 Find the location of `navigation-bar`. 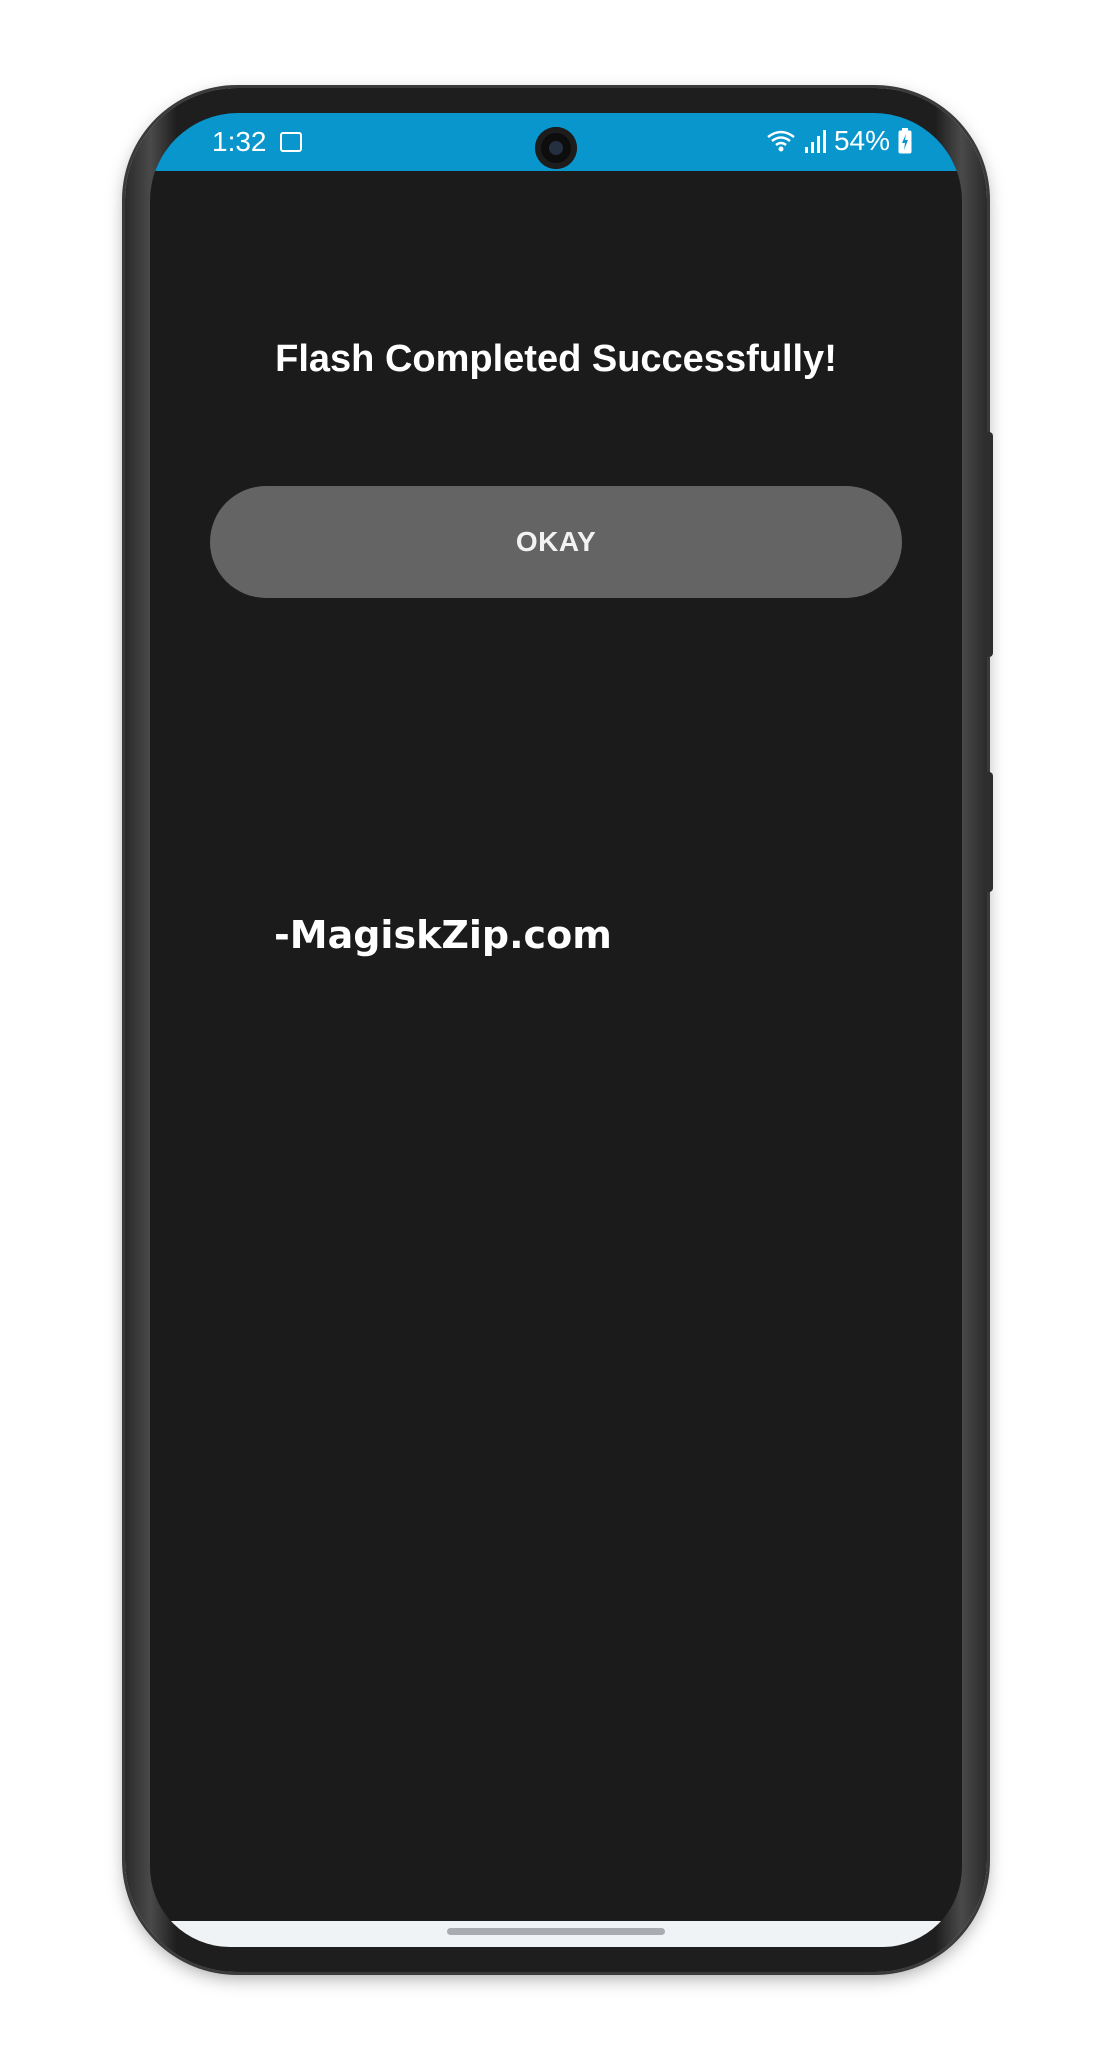

navigation-bar is located at coordinates (556, 1934).